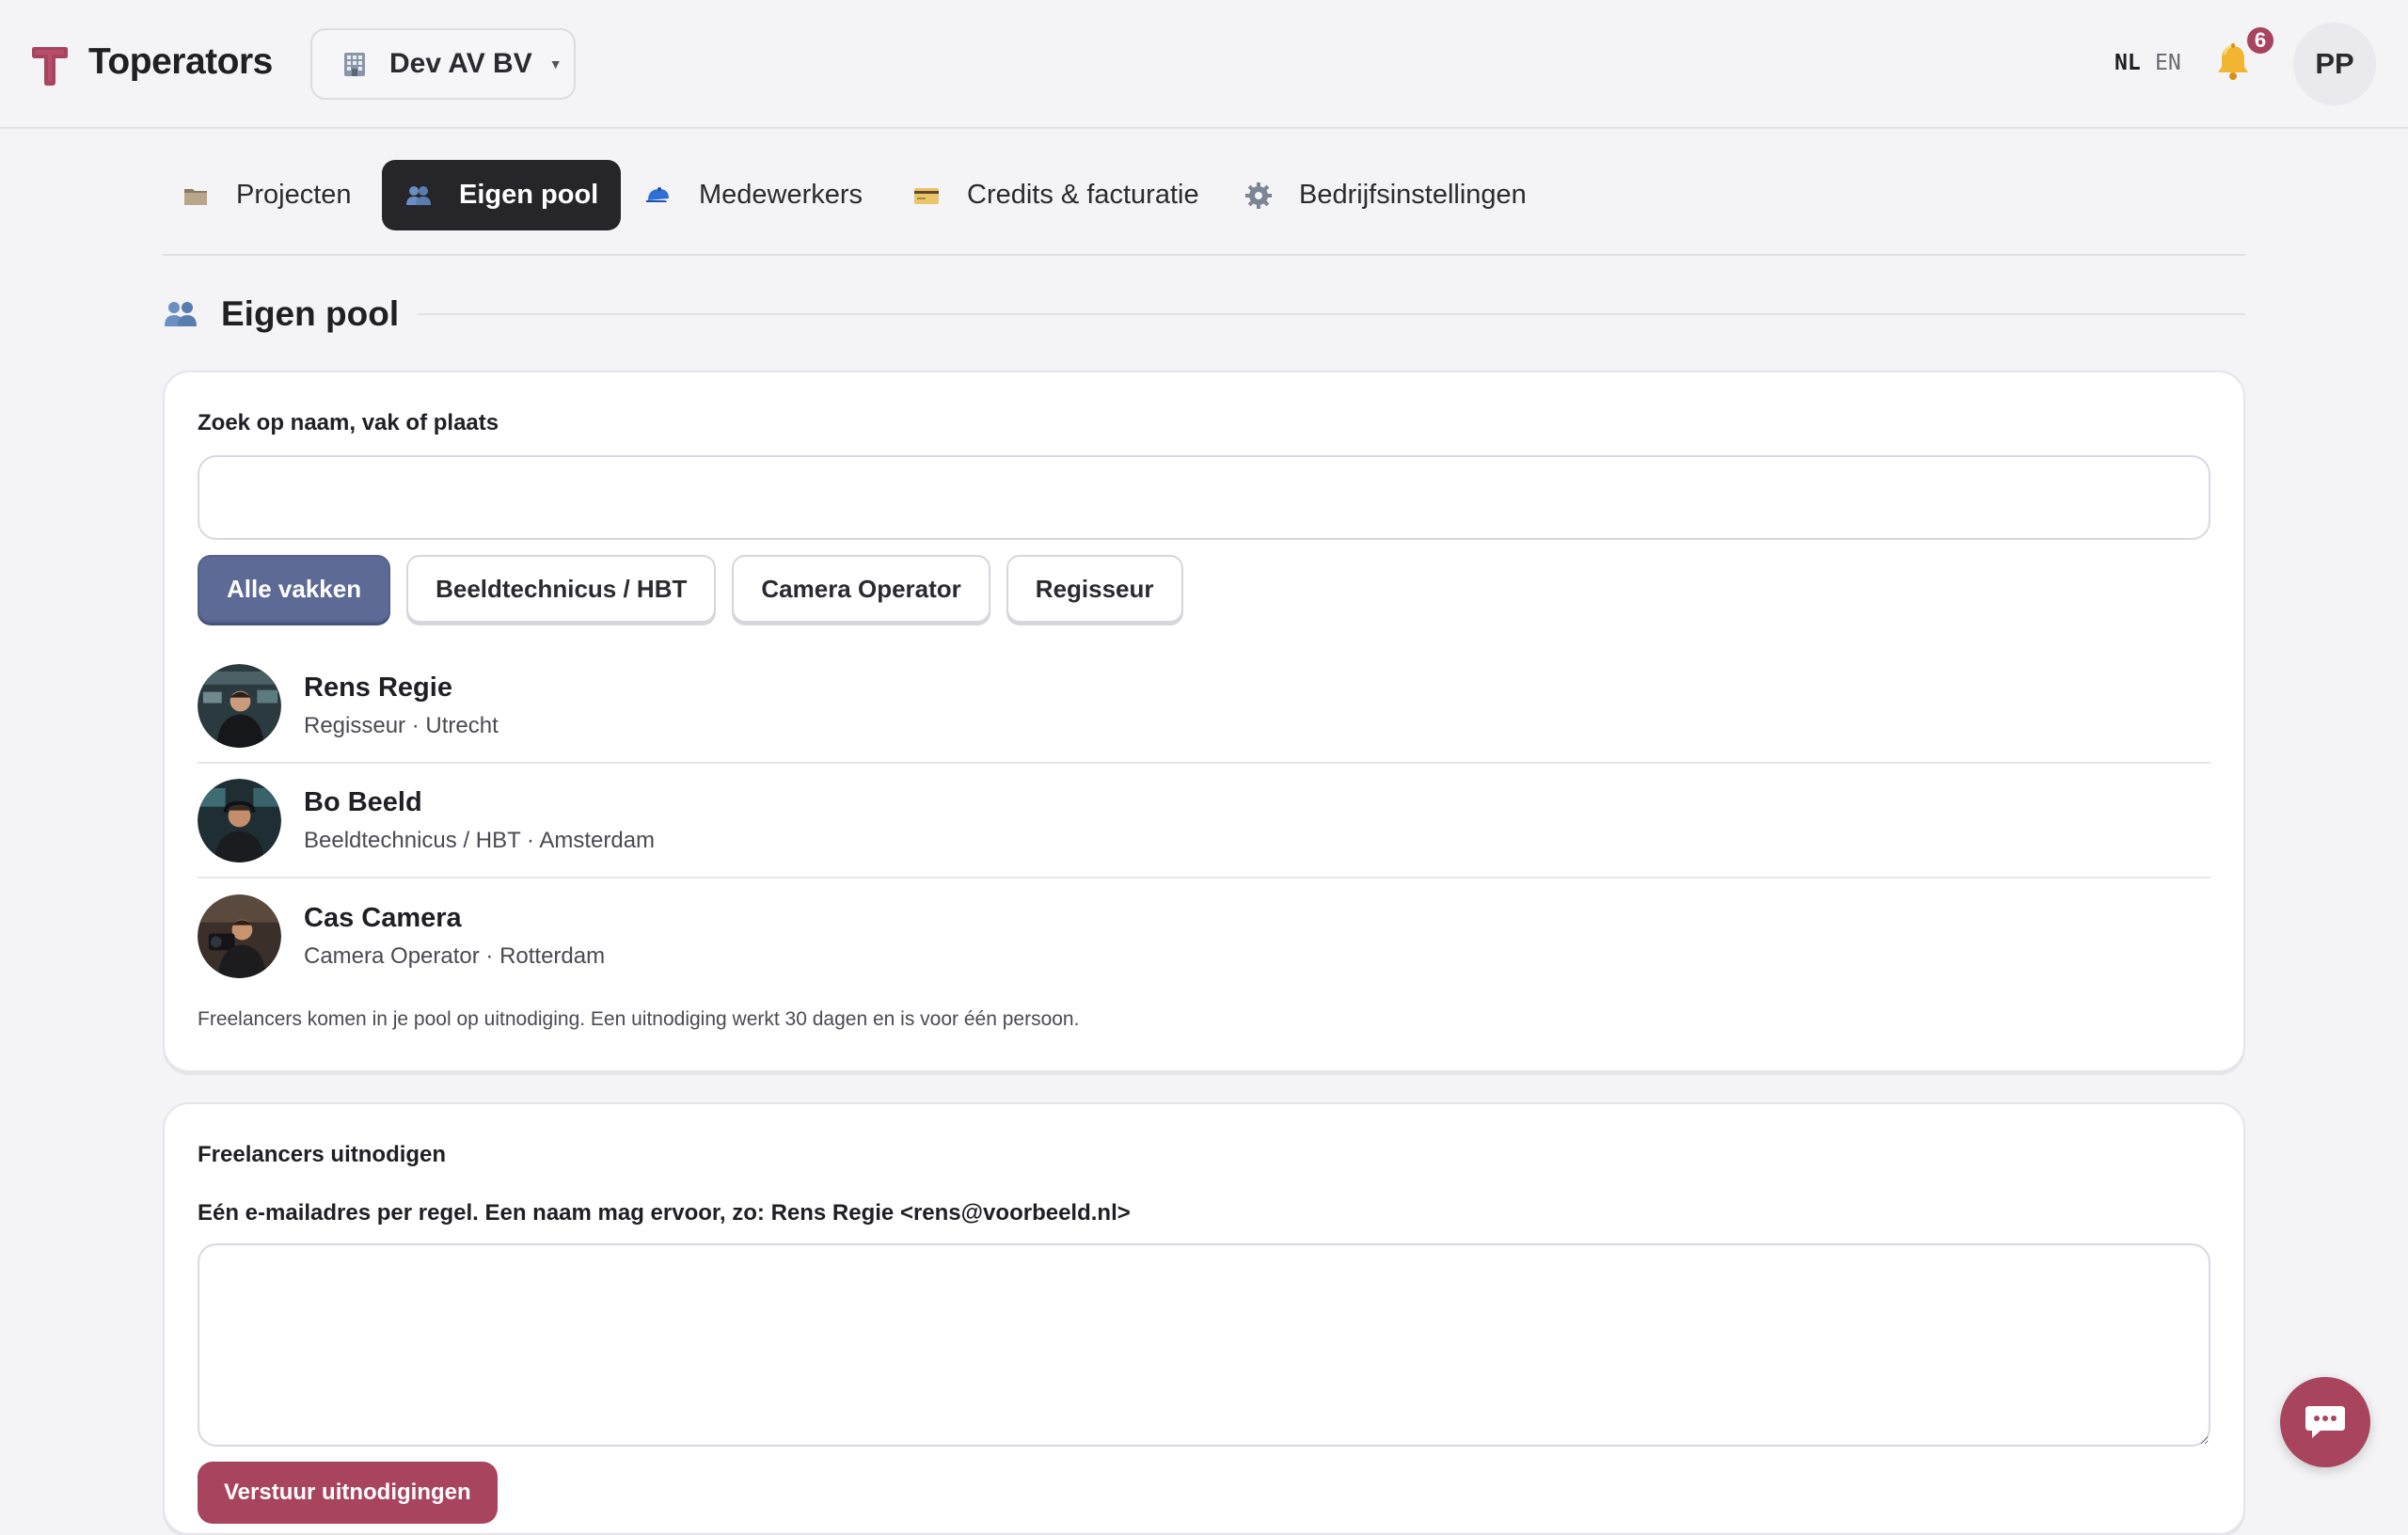 The width and height of the screenshot is (2408, 1535). I want to click on tab-bedrijfsinstellingen: Bedrijfsinstellingen, so click(1385, 195).